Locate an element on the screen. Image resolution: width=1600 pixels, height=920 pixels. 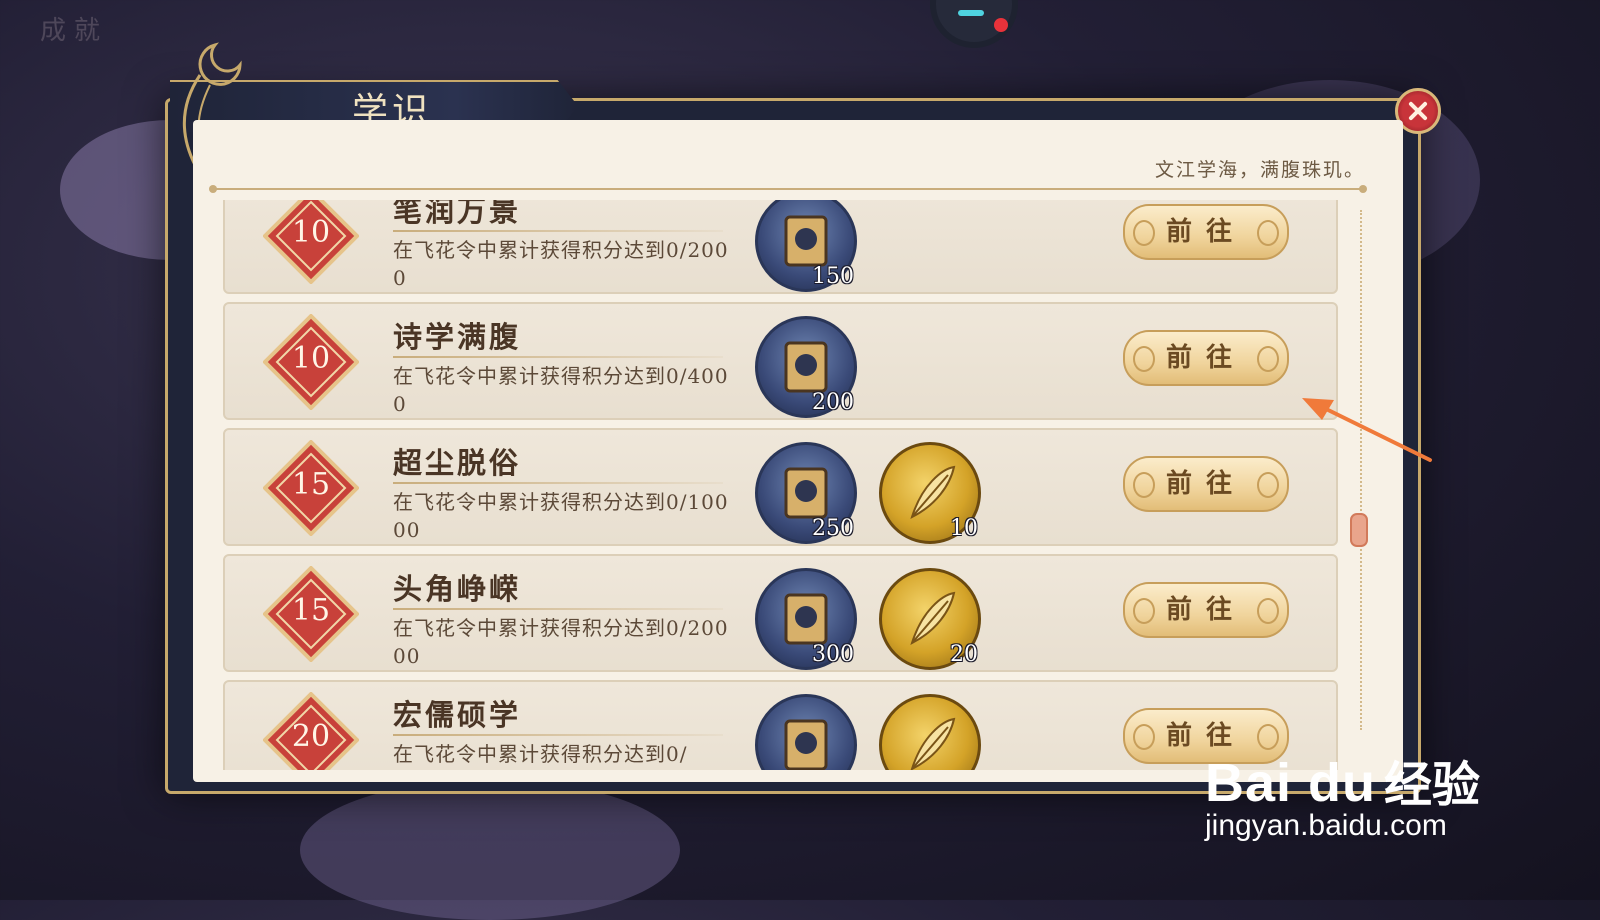
reward-bag-icon: 200 is located at coordinates (806, 367).